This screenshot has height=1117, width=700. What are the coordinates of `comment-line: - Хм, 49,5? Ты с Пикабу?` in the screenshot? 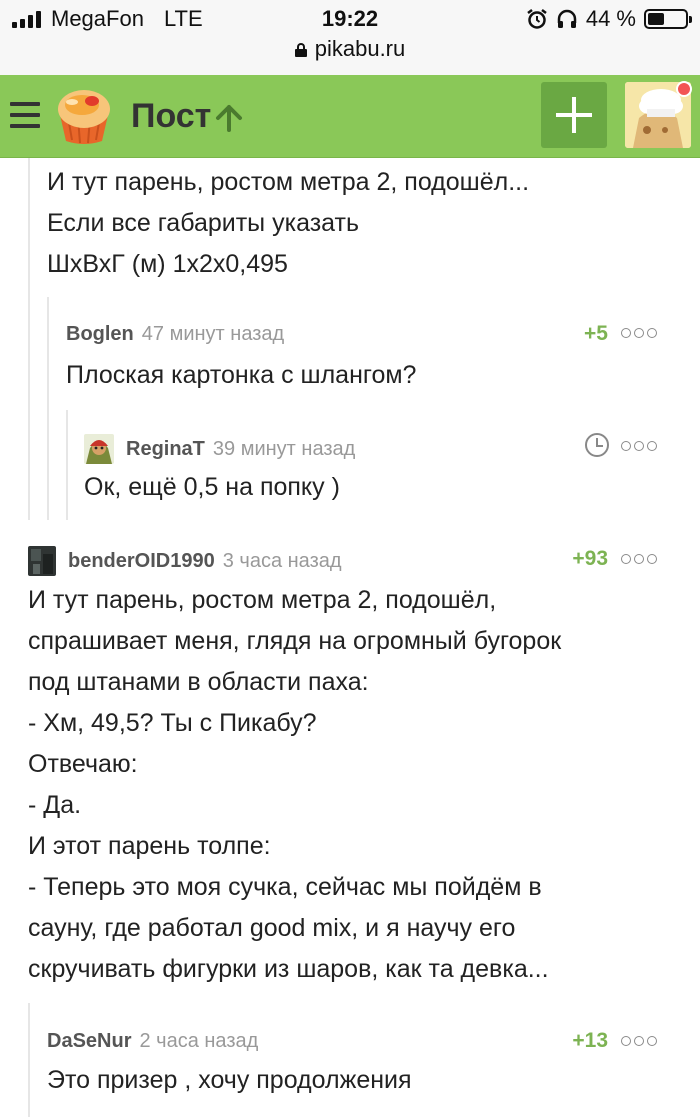 It's located at (172, 723).